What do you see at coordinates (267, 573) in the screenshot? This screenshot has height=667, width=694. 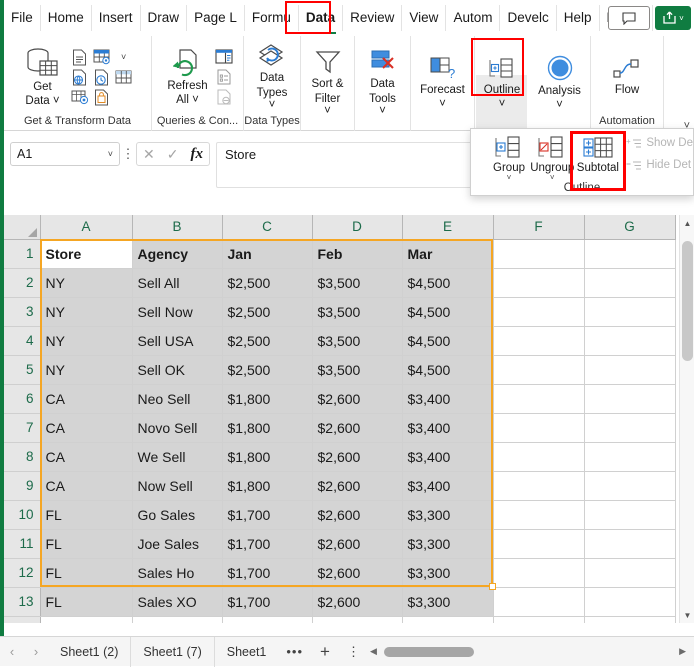 I see `cell-c12: $1,700` at bounding box center [267, 573].